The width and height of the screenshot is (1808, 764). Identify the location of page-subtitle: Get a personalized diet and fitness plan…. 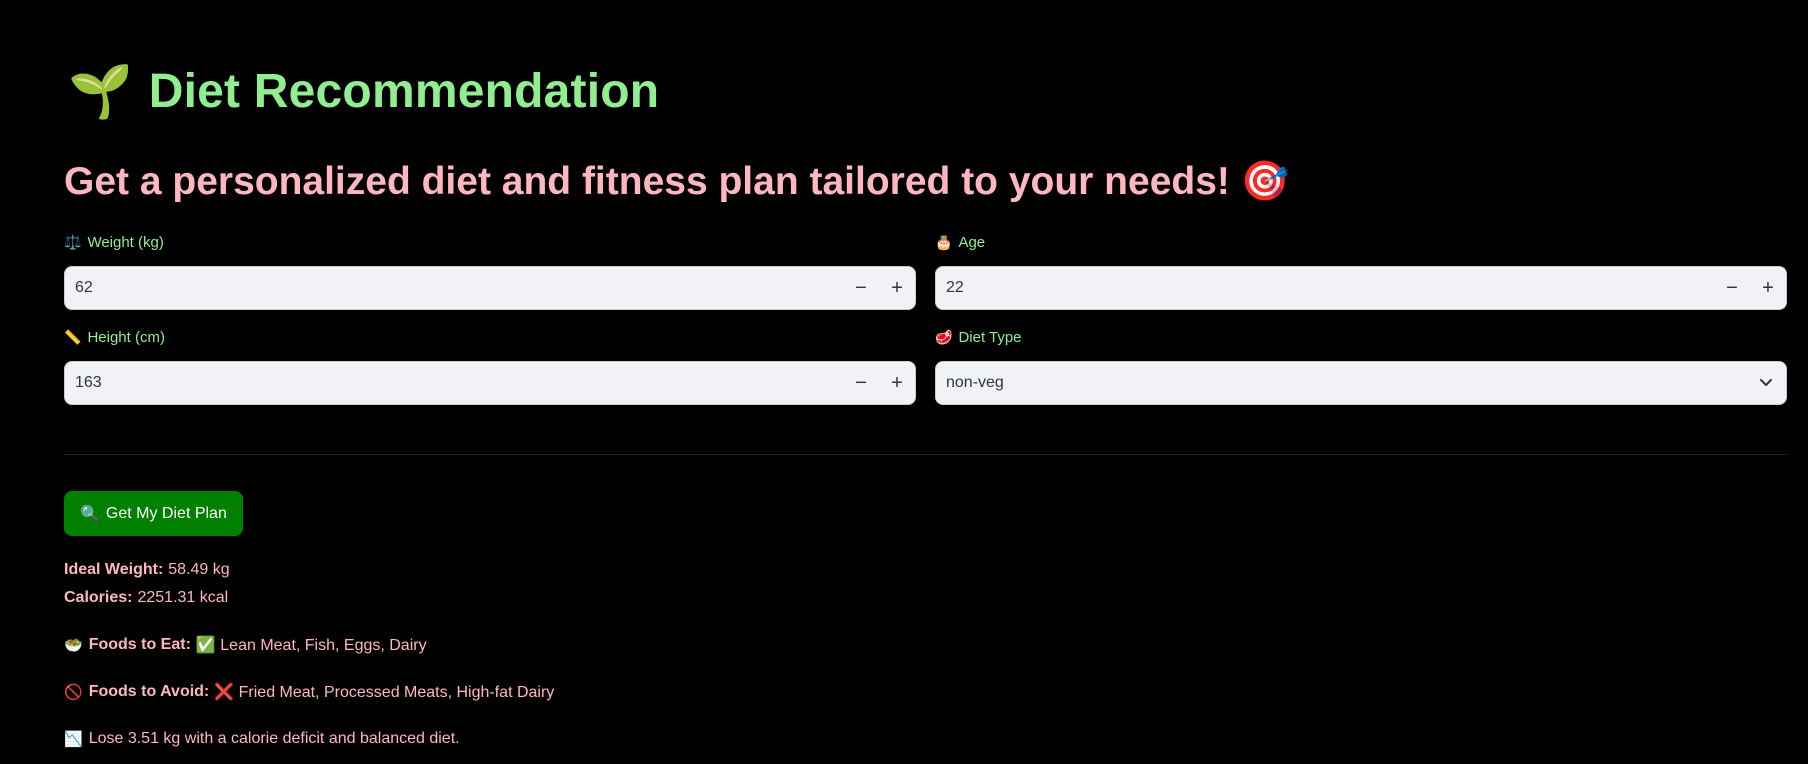
(677, 181).